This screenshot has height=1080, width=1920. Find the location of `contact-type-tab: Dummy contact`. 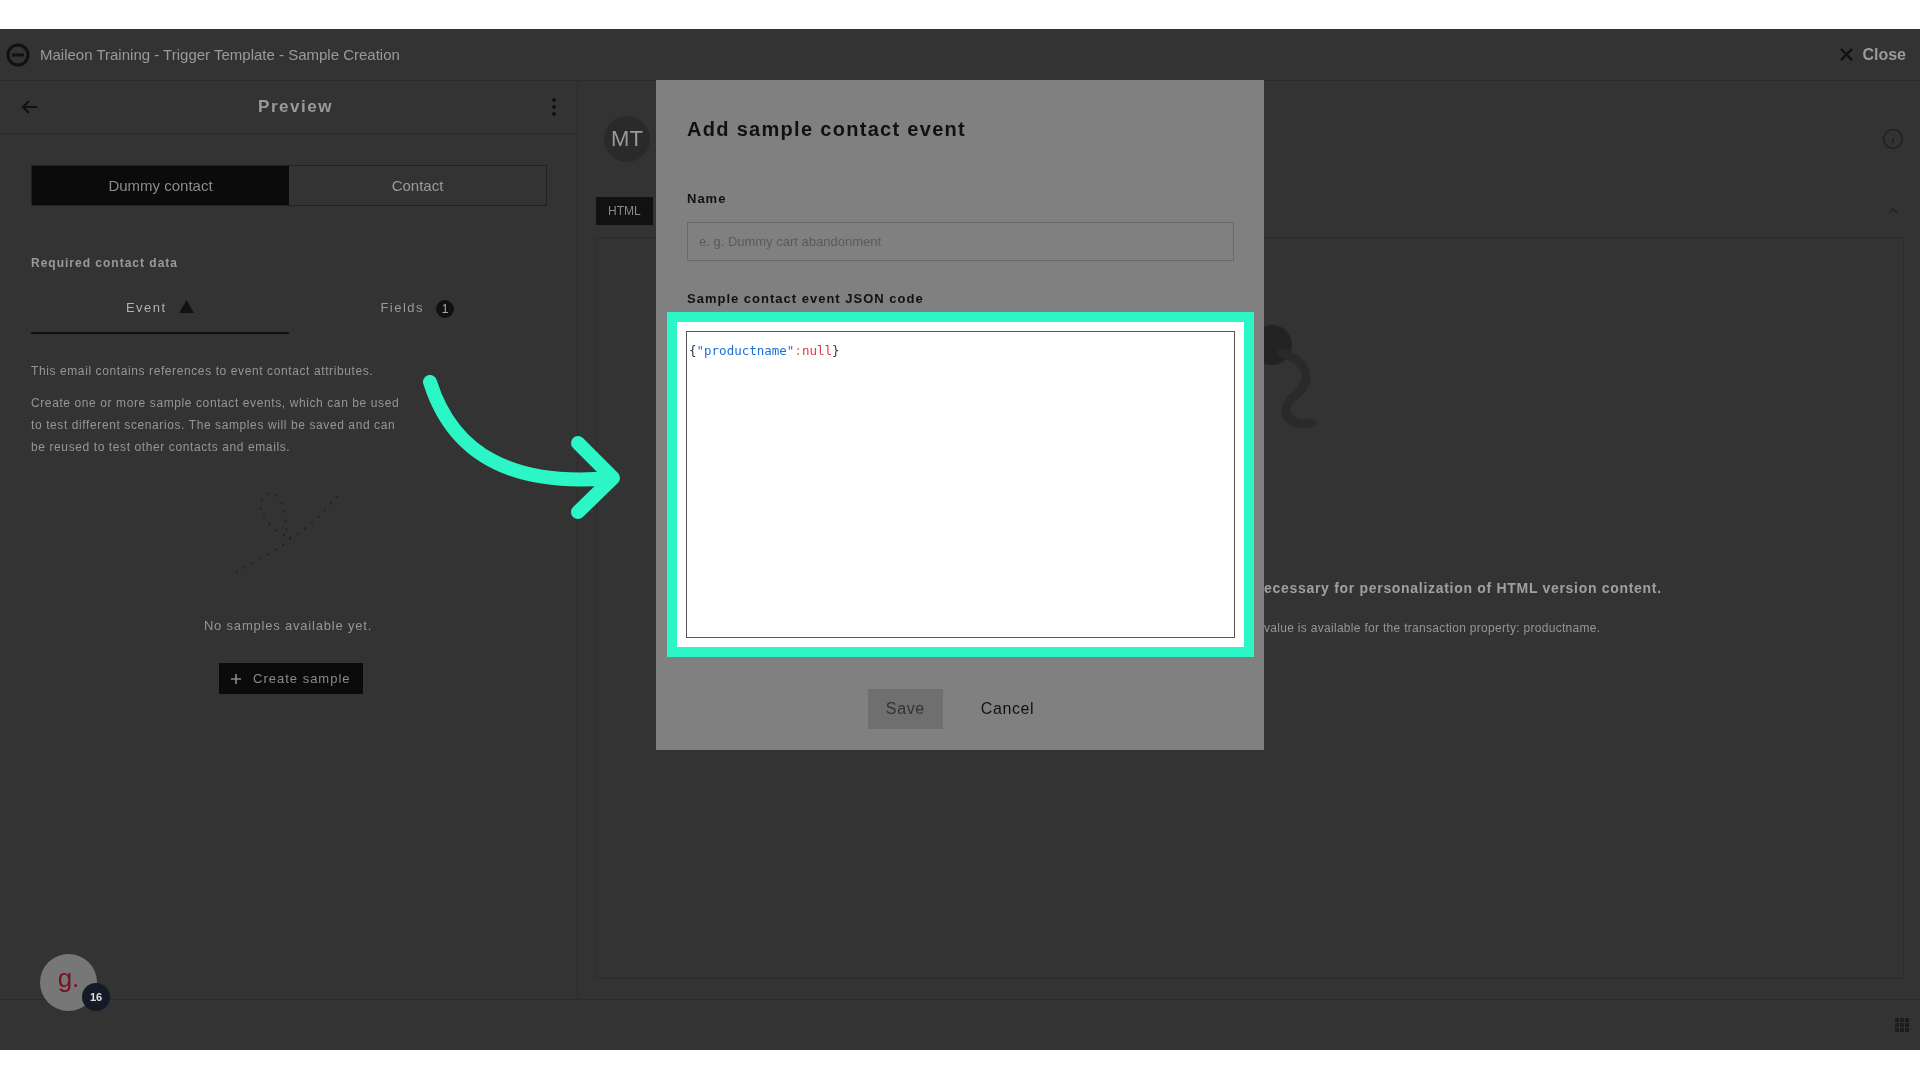

contact-type-tab: Dummy contact is located at coordinates (160, 185).